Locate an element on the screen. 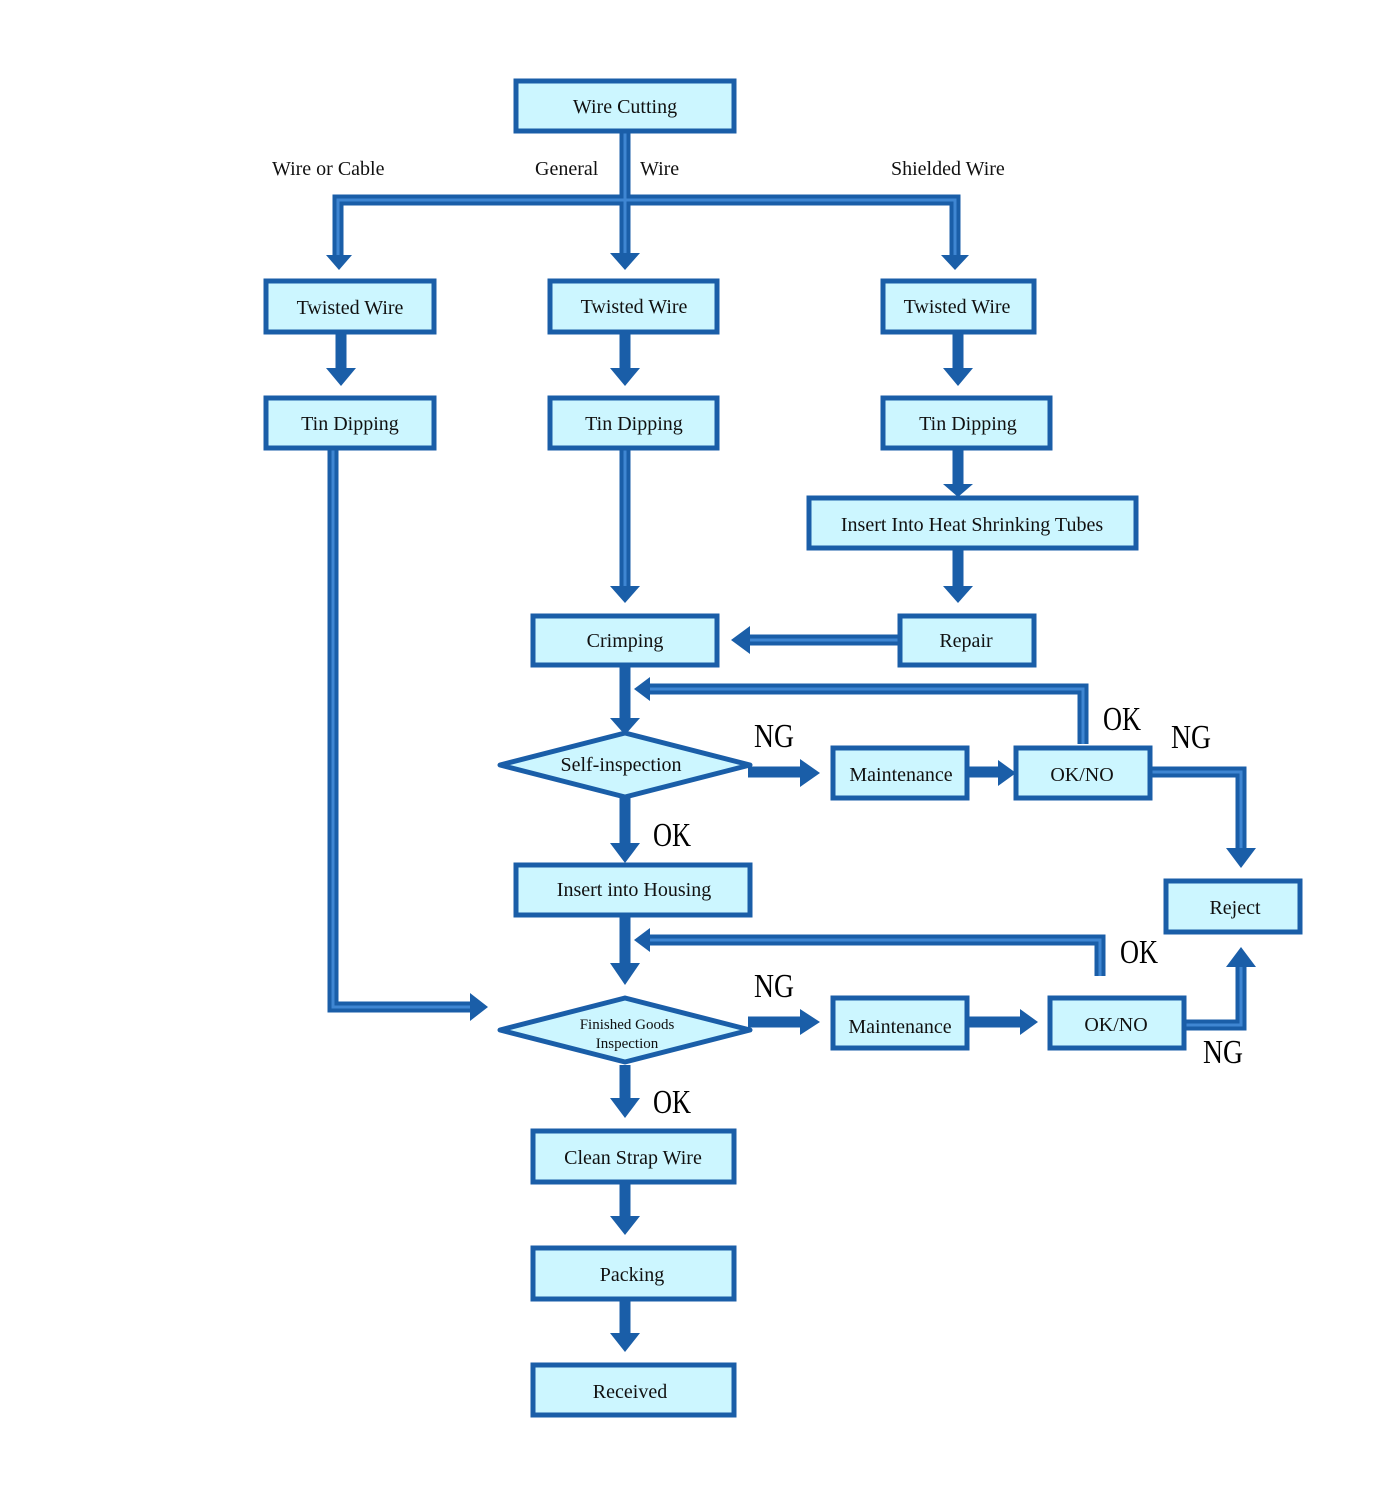 Image resolution: width=1400 pixels, height=1500 pixels. node-label: Received is located at coordinates (630, 1392).